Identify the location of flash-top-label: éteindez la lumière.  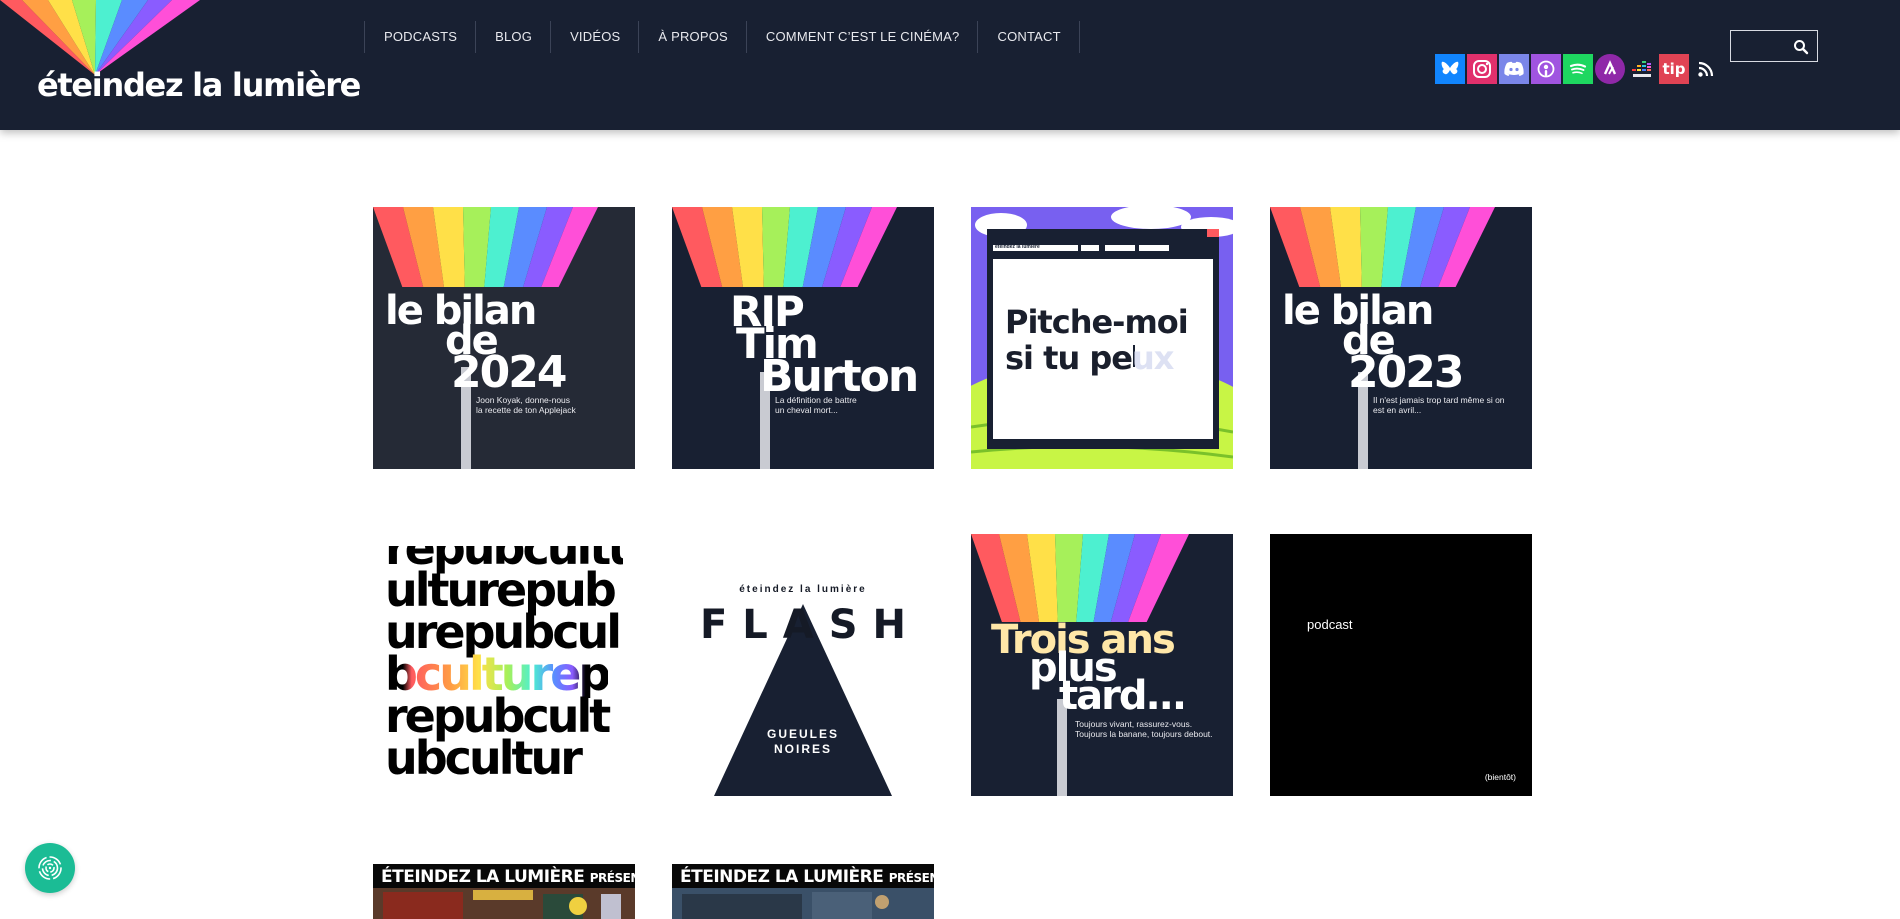
(803, 589).